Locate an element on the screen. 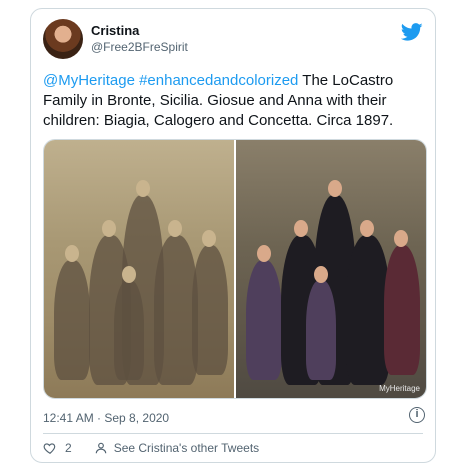 Image resolution: width=464 pixels, height=472 pixels. person-icon is located at coordinates (100, 448).